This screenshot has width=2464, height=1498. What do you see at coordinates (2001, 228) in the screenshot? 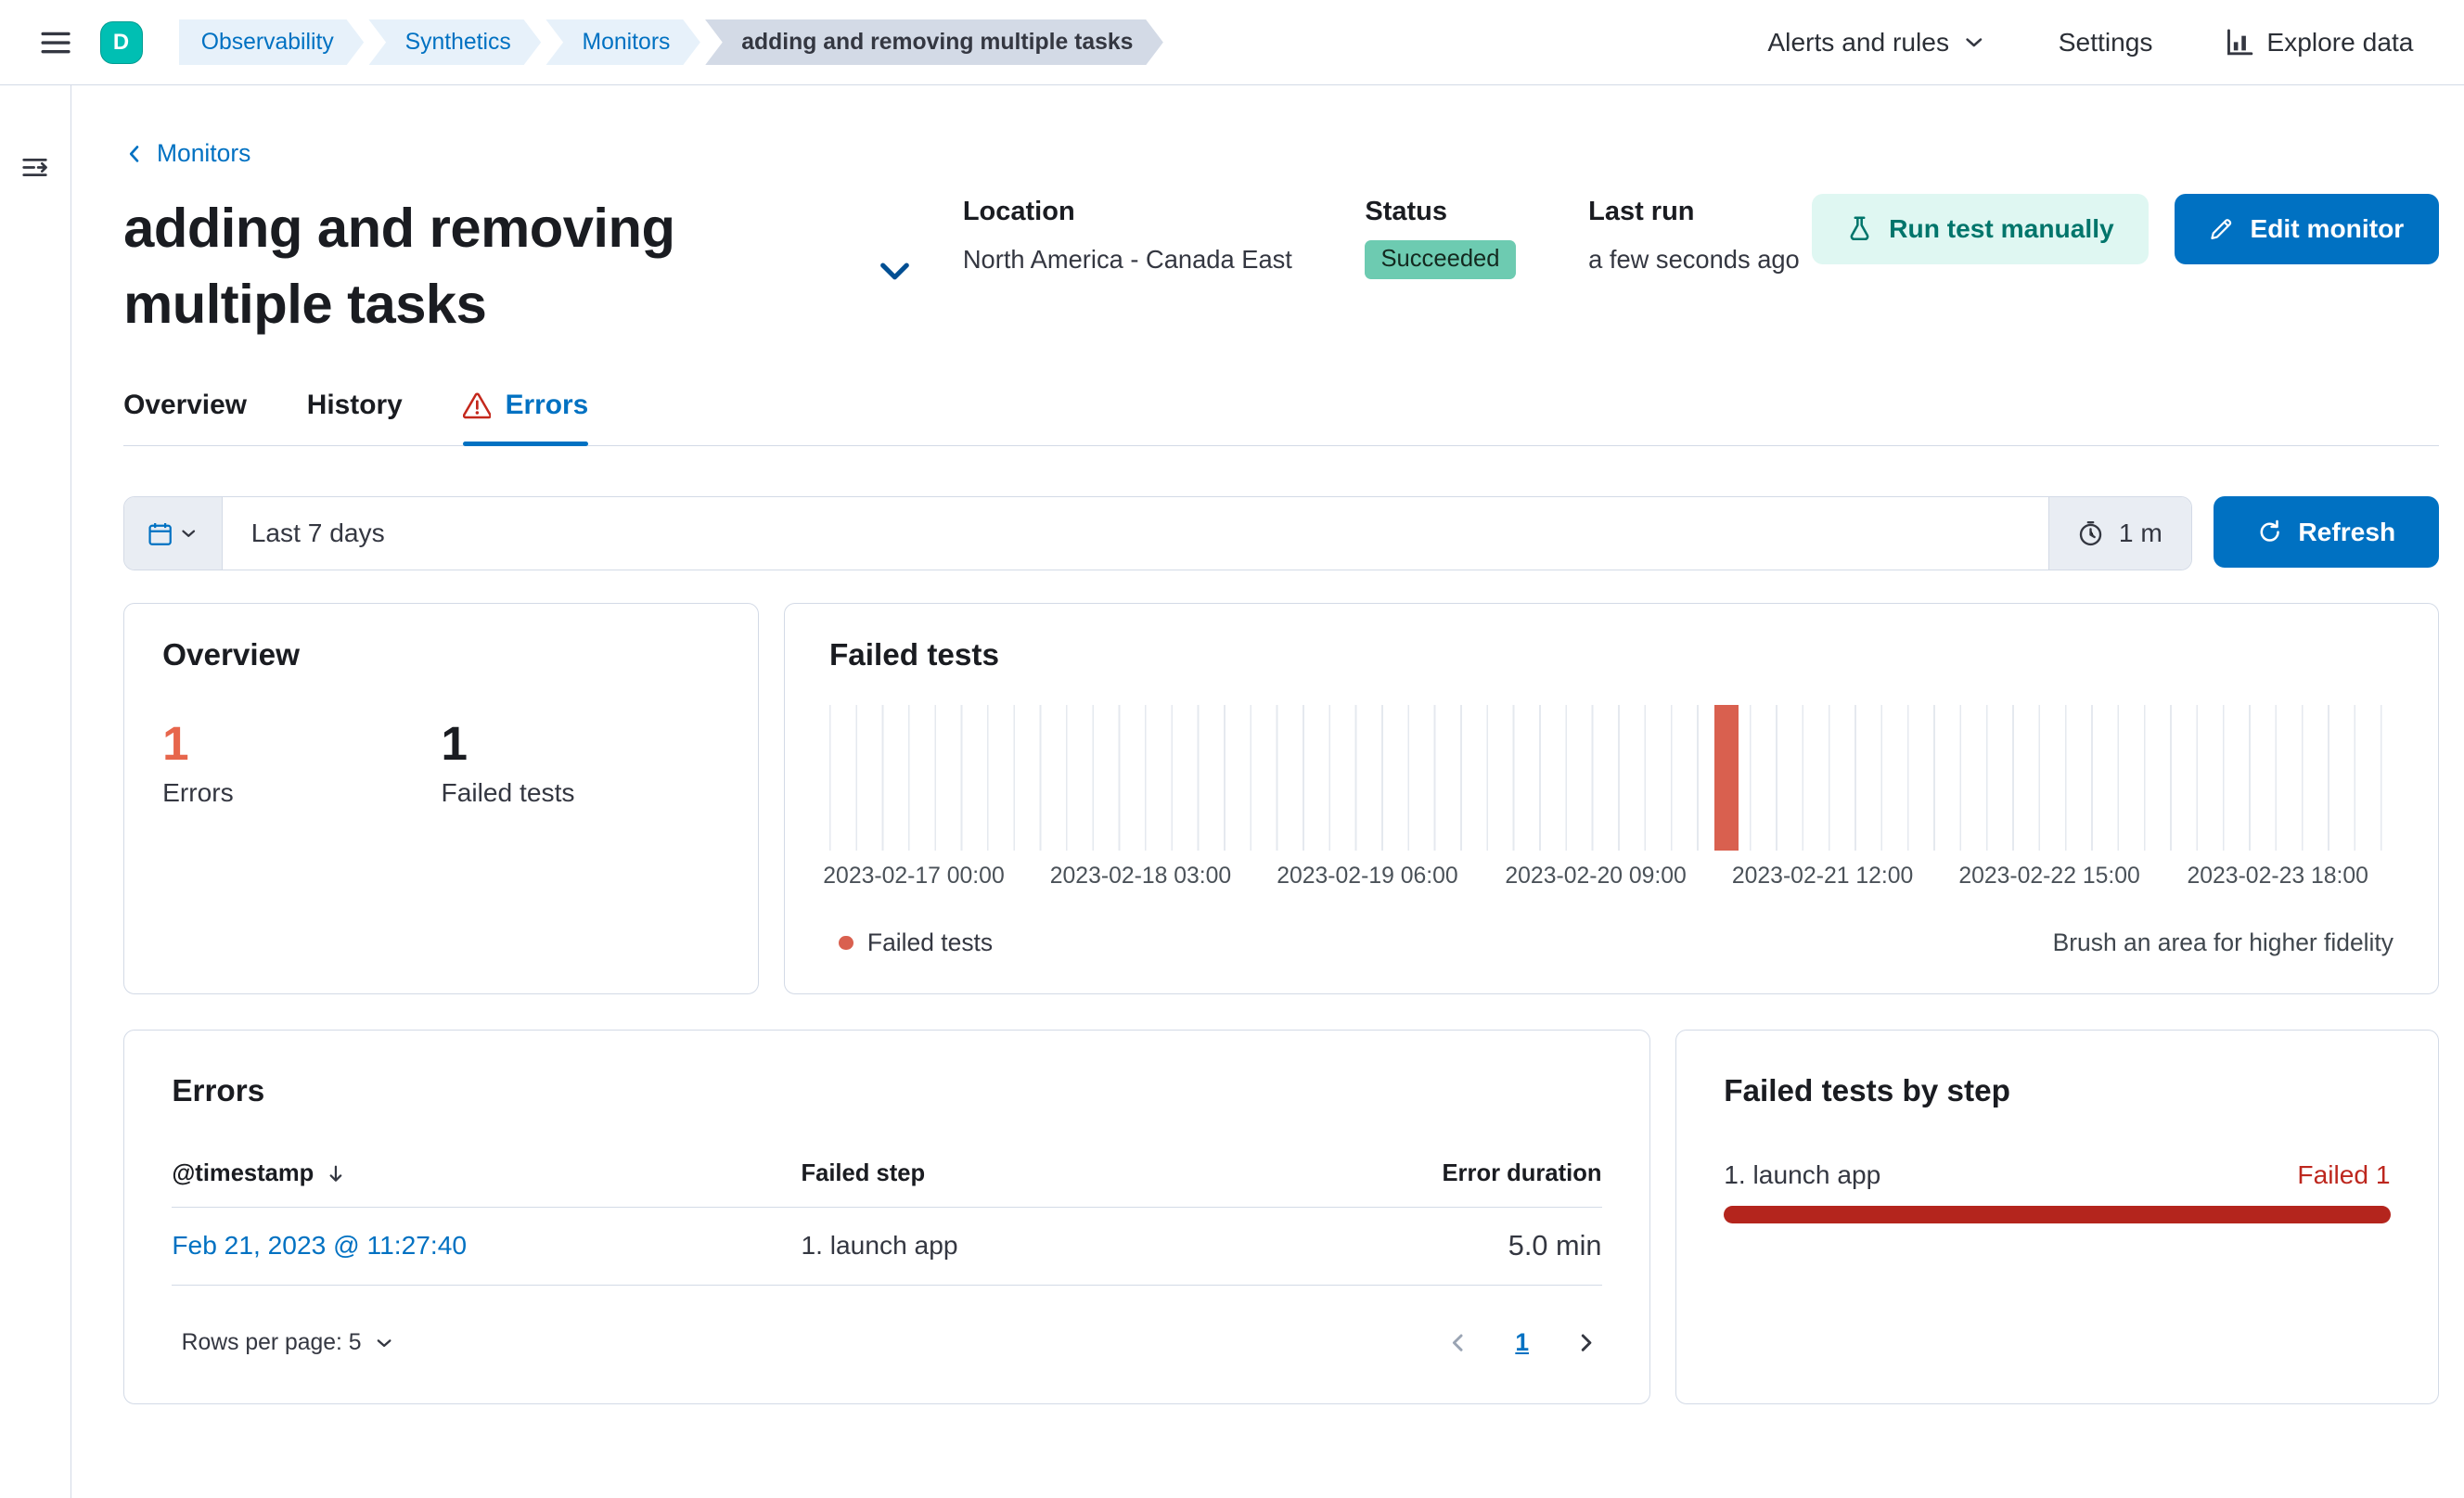
I see `run-test-label: Run test manually` at bounding box center [2001, 228].